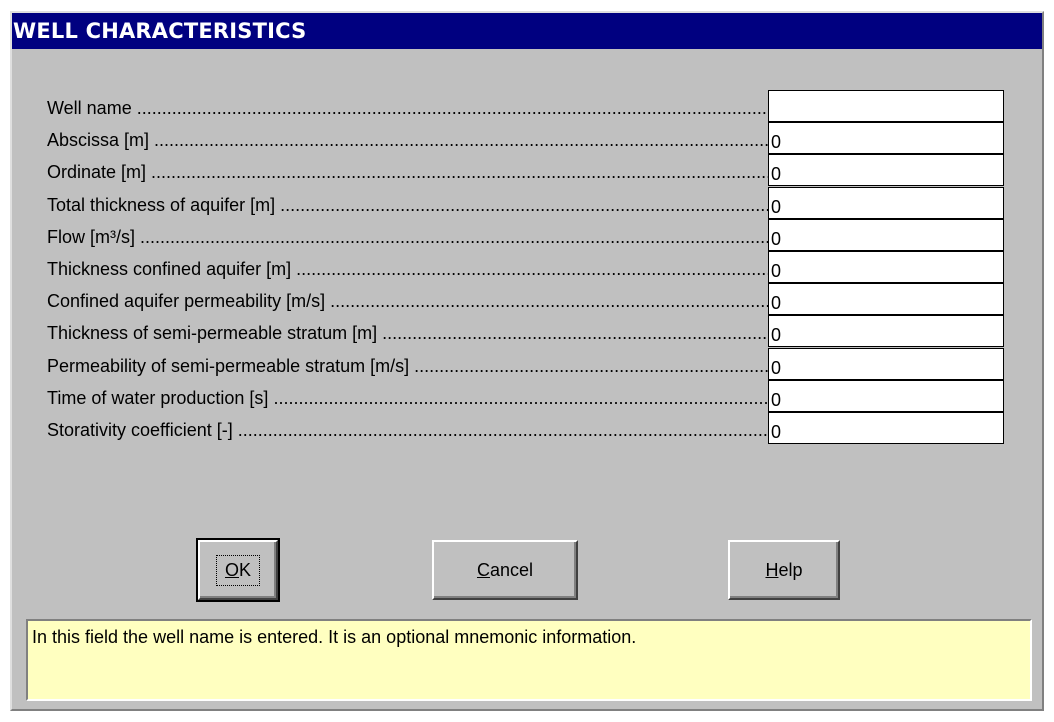 Image resolution: width=1054 pixels, height=722 pixels. I want to click on field-label-text: Thickness confined aquifer [m], so click(169, 269).